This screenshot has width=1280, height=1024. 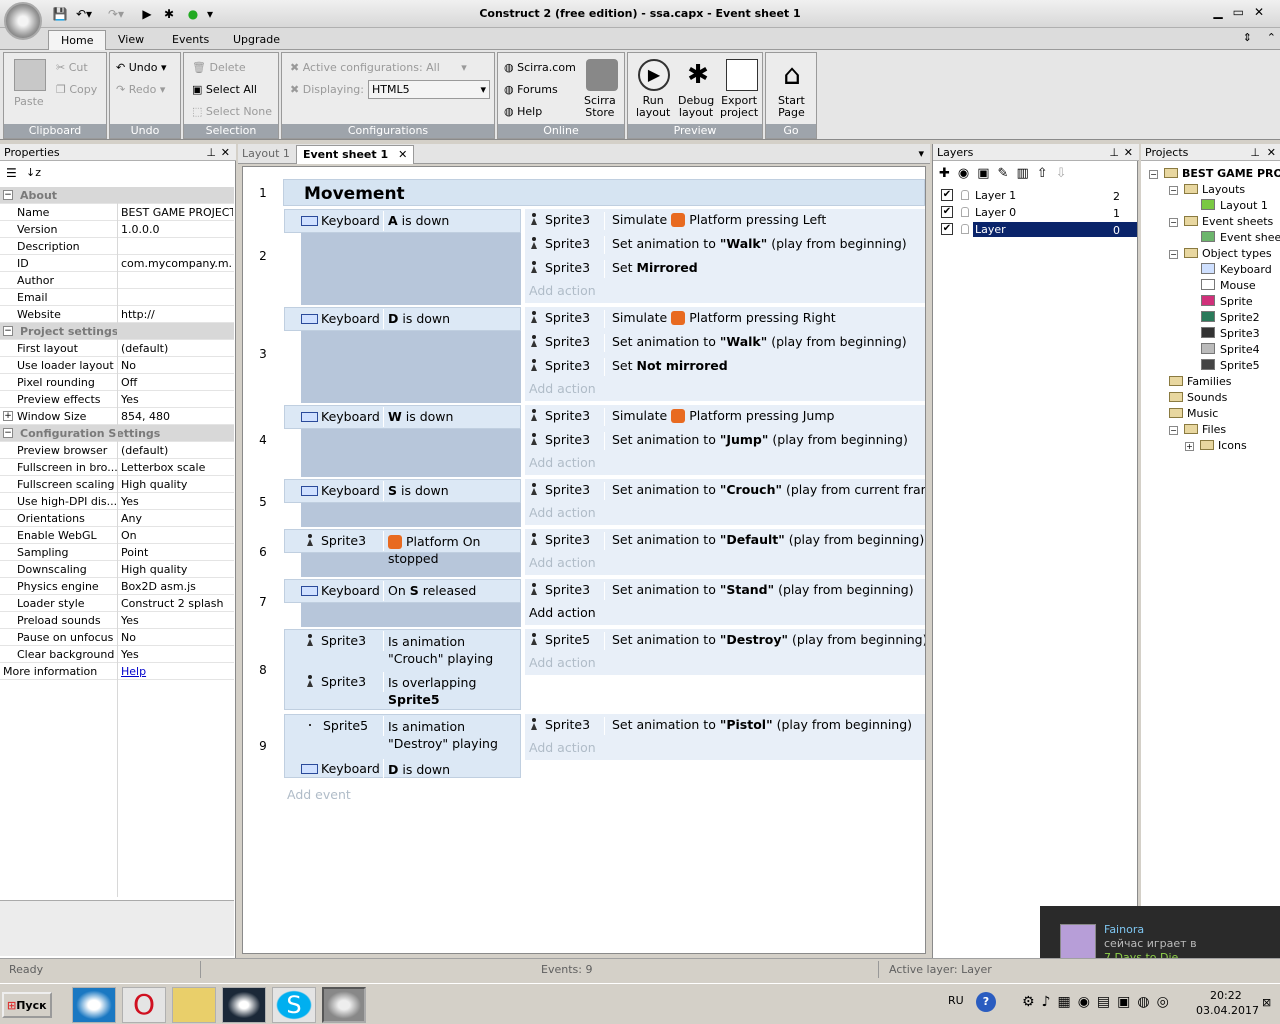 What do you see at coordinates (696, 107) in the screenshot?
I see `debug-layout-button: Debug layout` at bounding box center [696, 107].